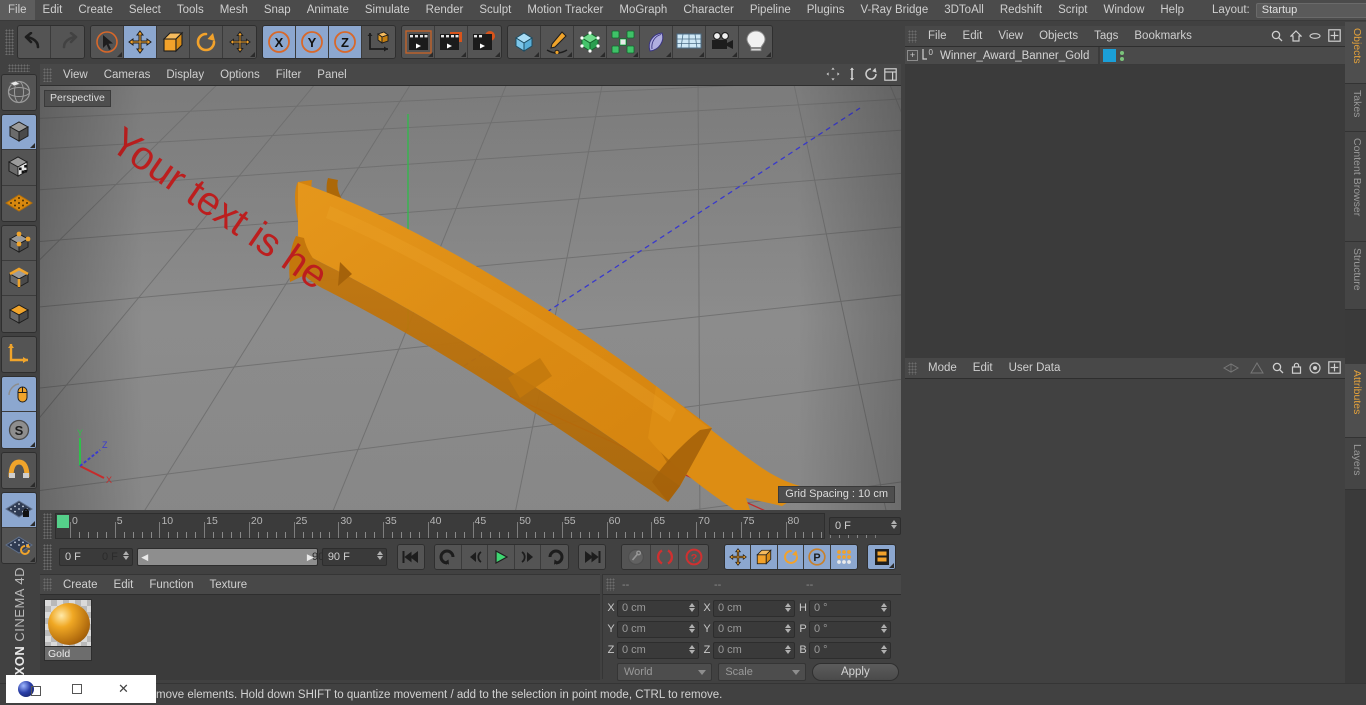 The image size is (1366, 705). Describe the element at coordinates (643, 10) in the screenshot. I see `menu-item-mograph: MoGraph` at that location.